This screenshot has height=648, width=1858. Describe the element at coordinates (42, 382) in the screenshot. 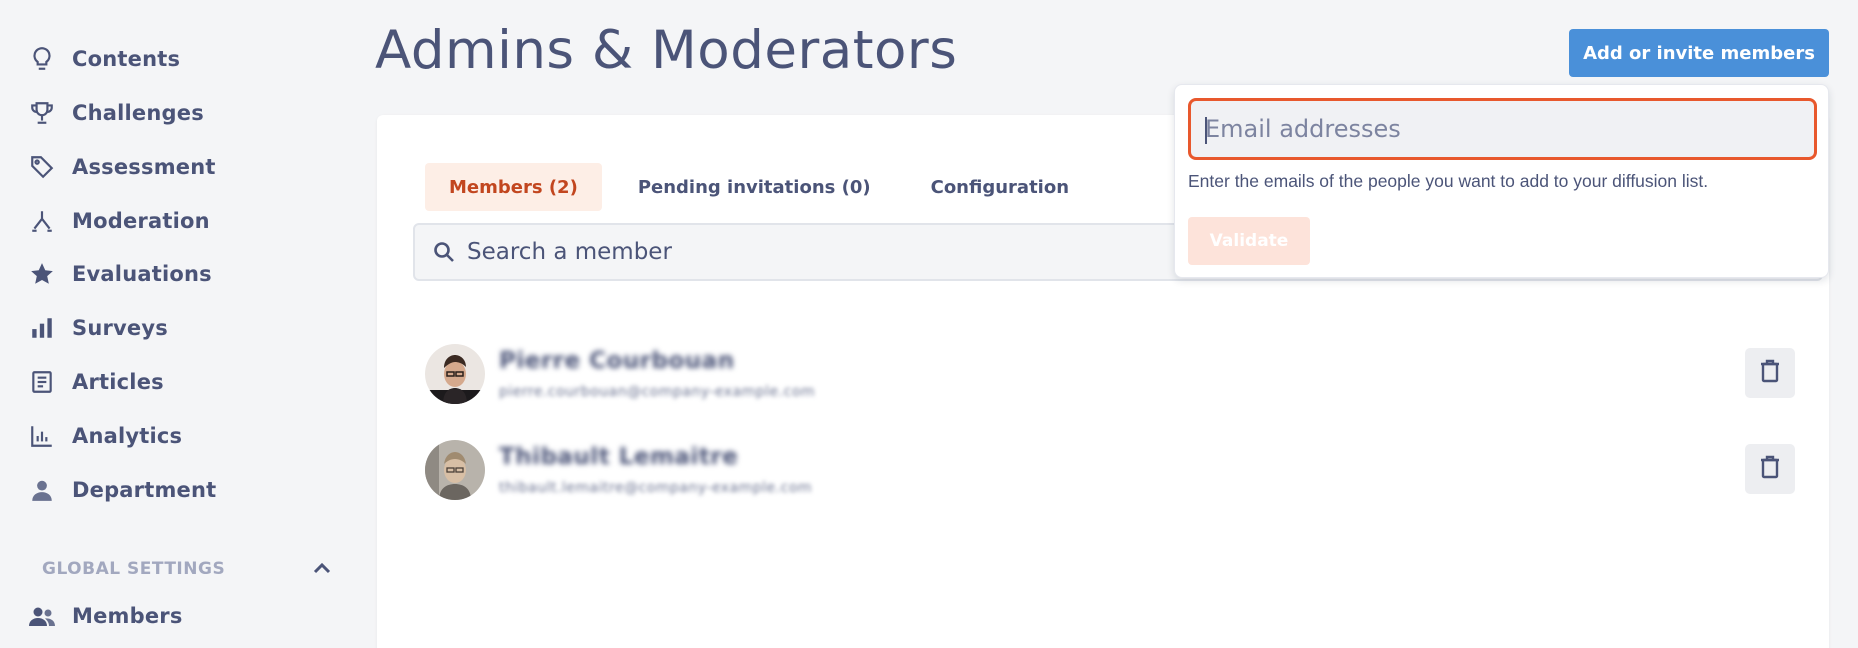

I see `article-icon` at that location.